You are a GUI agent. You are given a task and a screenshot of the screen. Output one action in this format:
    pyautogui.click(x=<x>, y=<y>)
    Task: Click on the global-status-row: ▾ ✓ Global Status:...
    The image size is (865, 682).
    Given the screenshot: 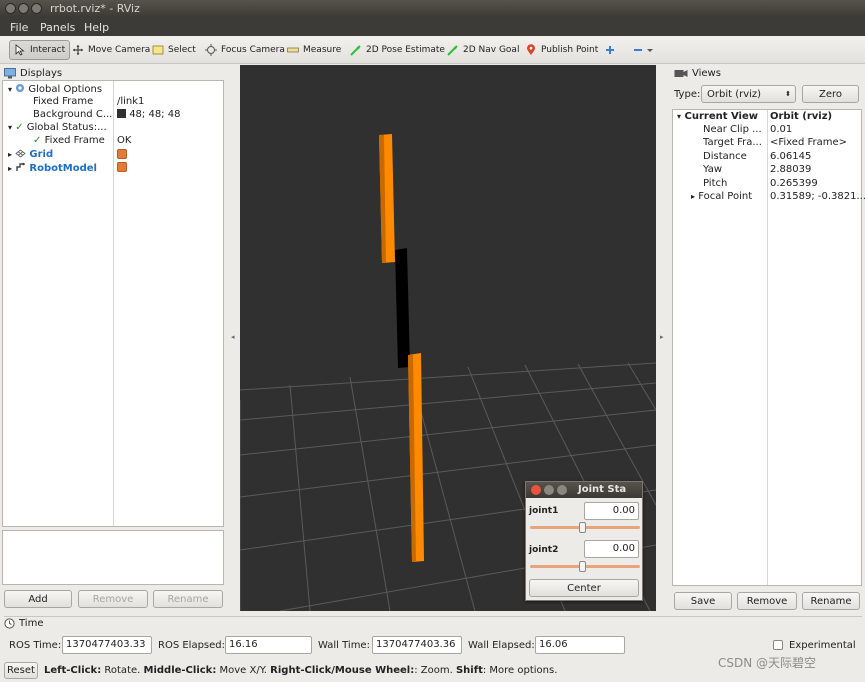 What is the action you would take?
    pyautogui.click(x=57, y=128)
    